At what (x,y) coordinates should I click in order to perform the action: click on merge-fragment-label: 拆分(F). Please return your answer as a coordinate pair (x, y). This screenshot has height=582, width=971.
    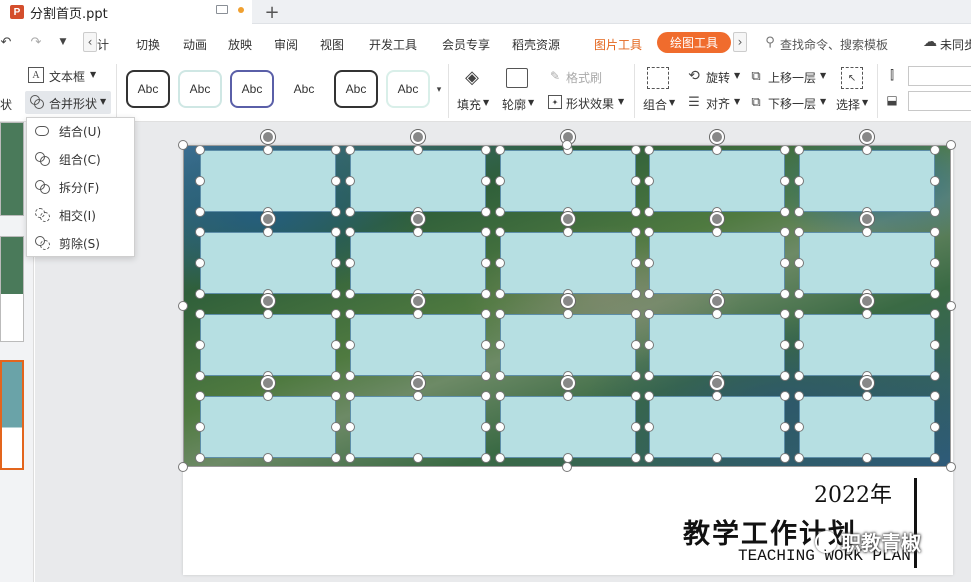
    Looking at the image, I should click on (79, 187).